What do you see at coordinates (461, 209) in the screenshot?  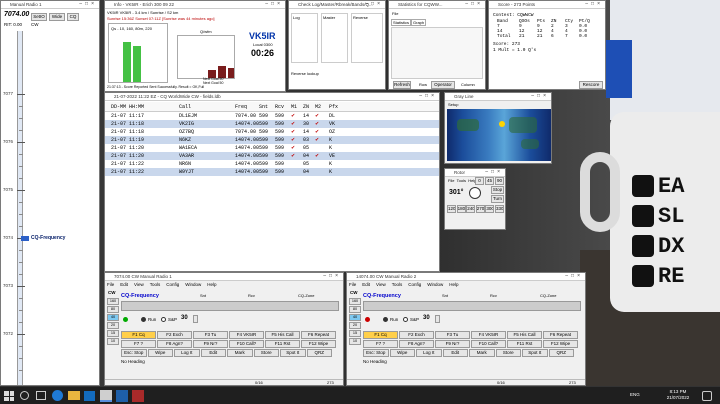 I see `rotor-preset-button: 180` at bounding box center [461, 209].